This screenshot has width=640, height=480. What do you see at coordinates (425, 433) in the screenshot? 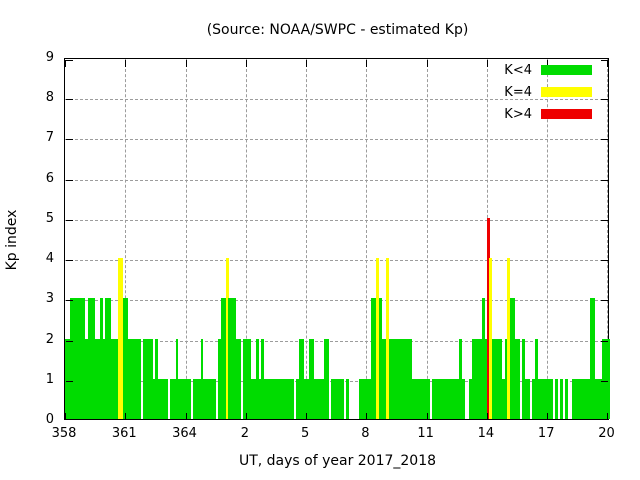
I see `x-tick-label: 11` at bounding box center [425, 433].